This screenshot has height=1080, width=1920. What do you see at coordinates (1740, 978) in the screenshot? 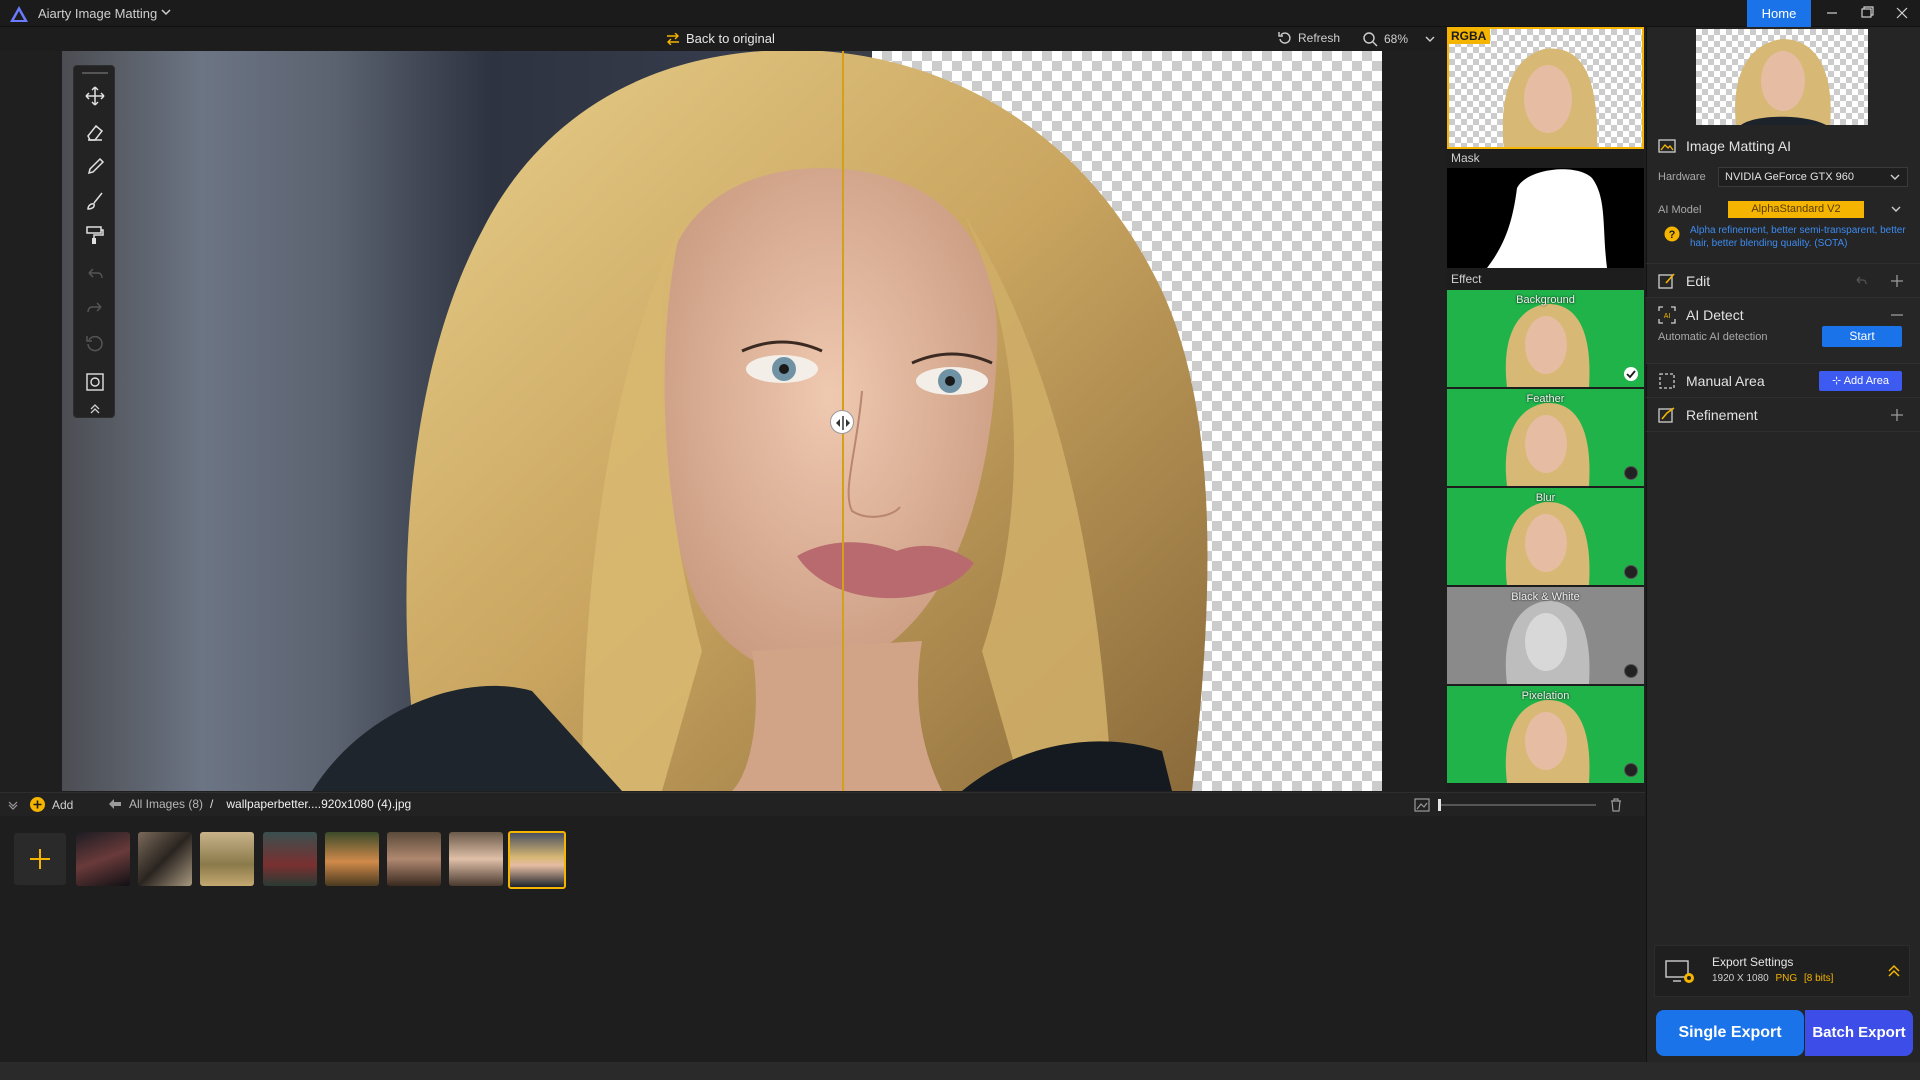
I see `export-size: 1920 X 1080` at bounding box center [1740, 978].